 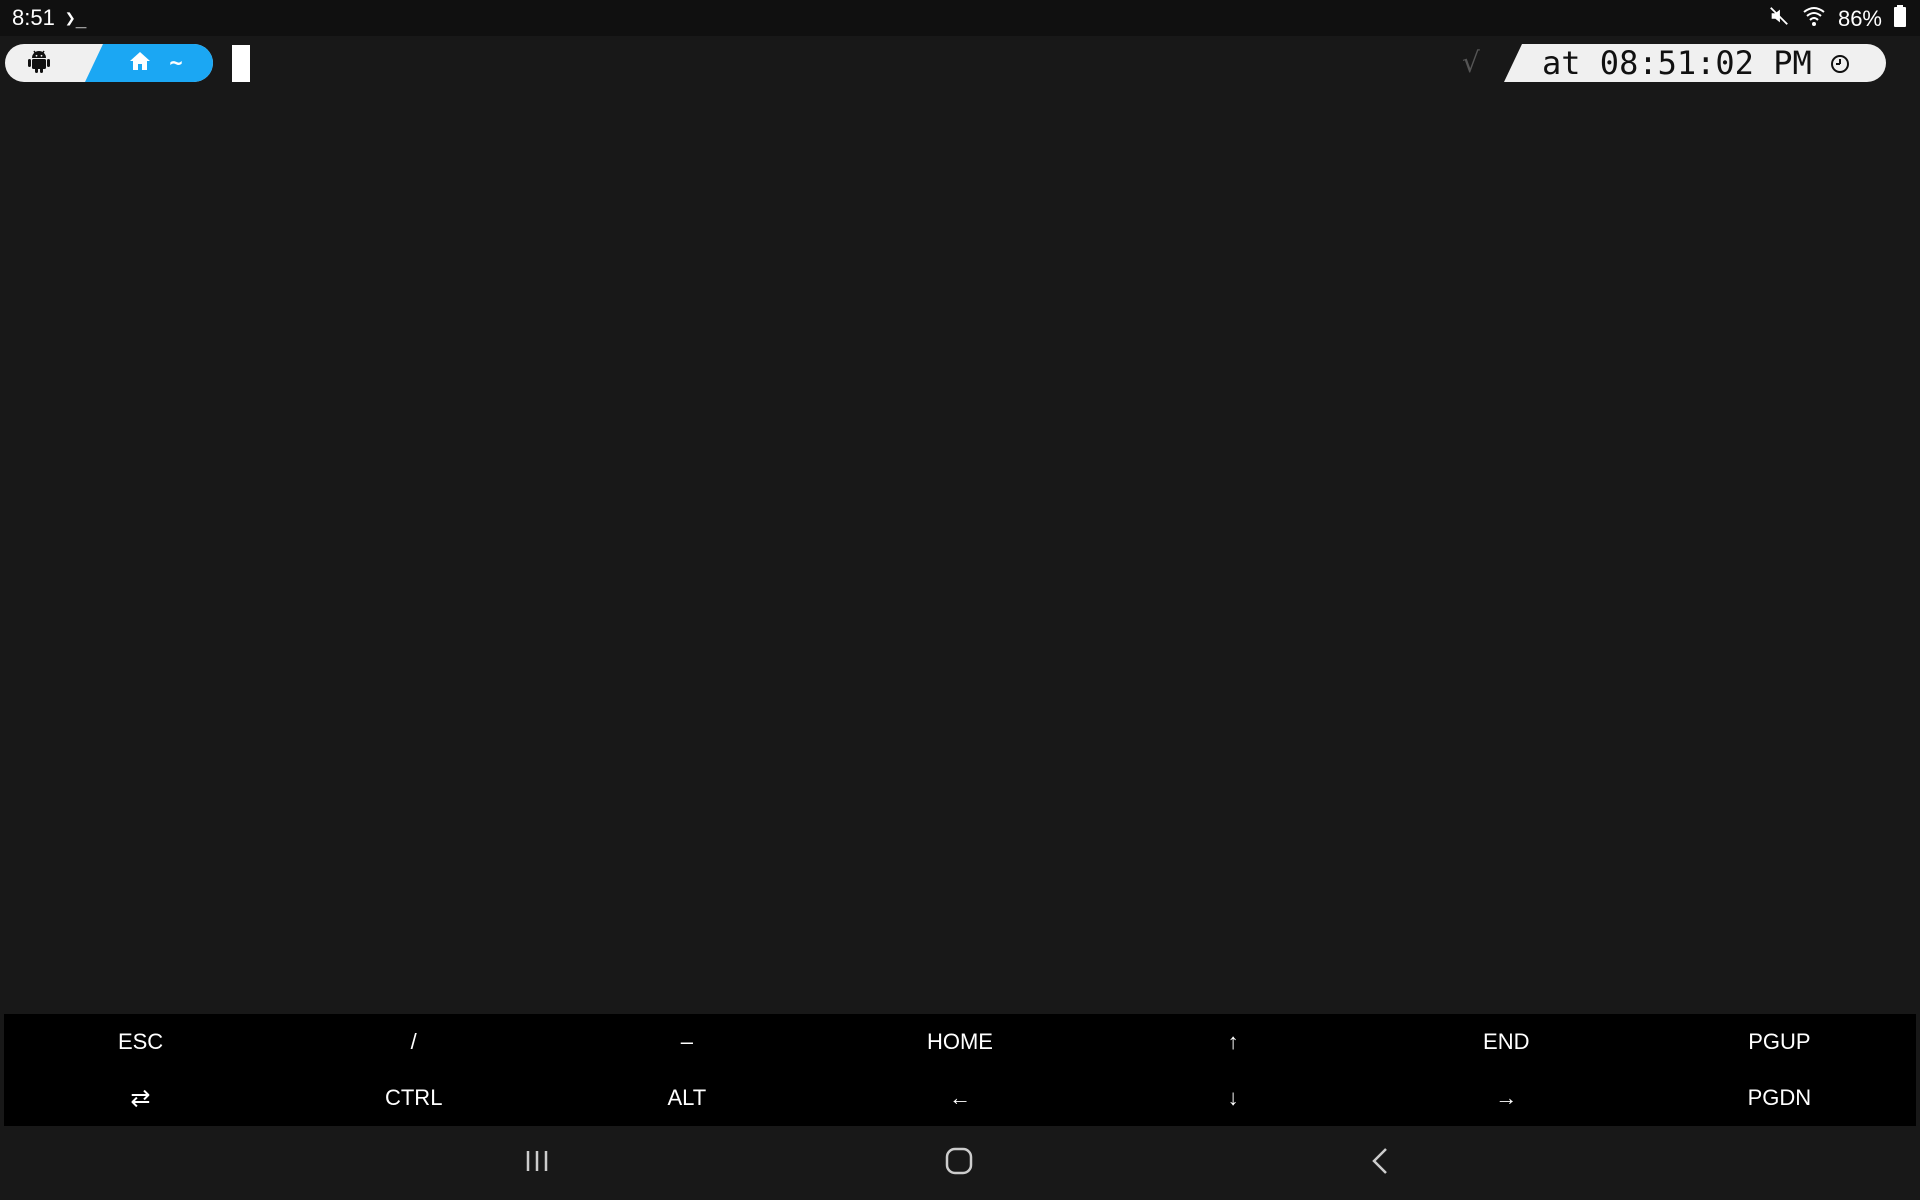 I want to click on prompt-os-segment, so click(x=49, y=63).